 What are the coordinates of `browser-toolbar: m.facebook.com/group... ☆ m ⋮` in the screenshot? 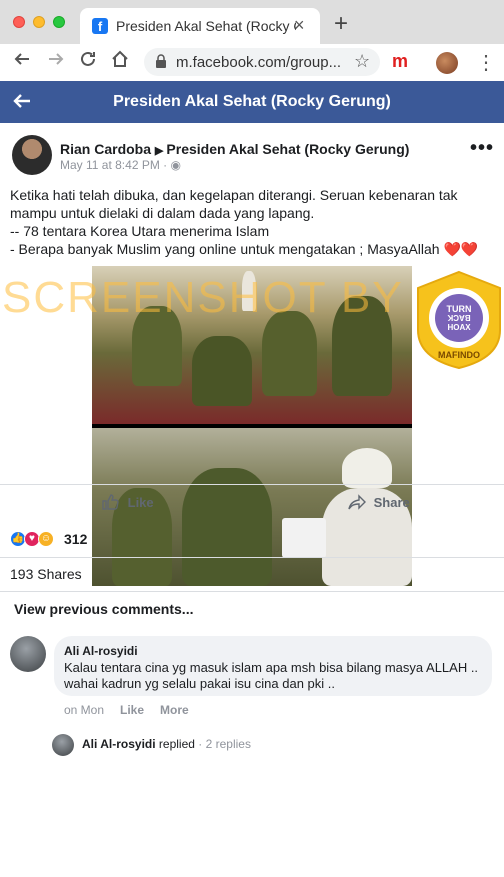 It's located at (252, 62).